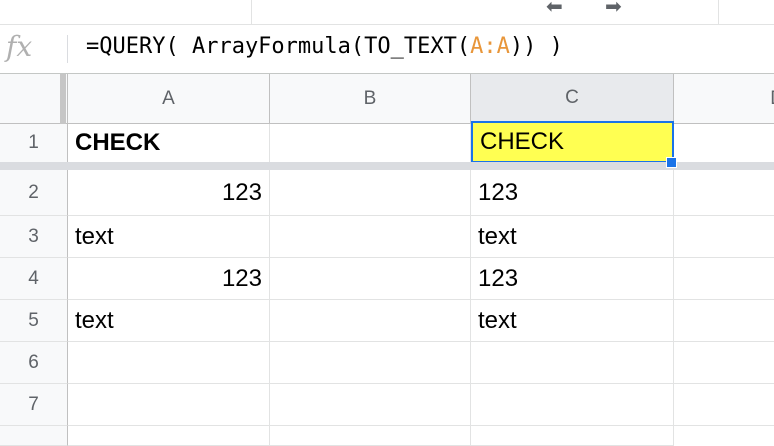  Describe the element at coordinates (370, 405) in the screenshot. I see `cell-b7` at that location.